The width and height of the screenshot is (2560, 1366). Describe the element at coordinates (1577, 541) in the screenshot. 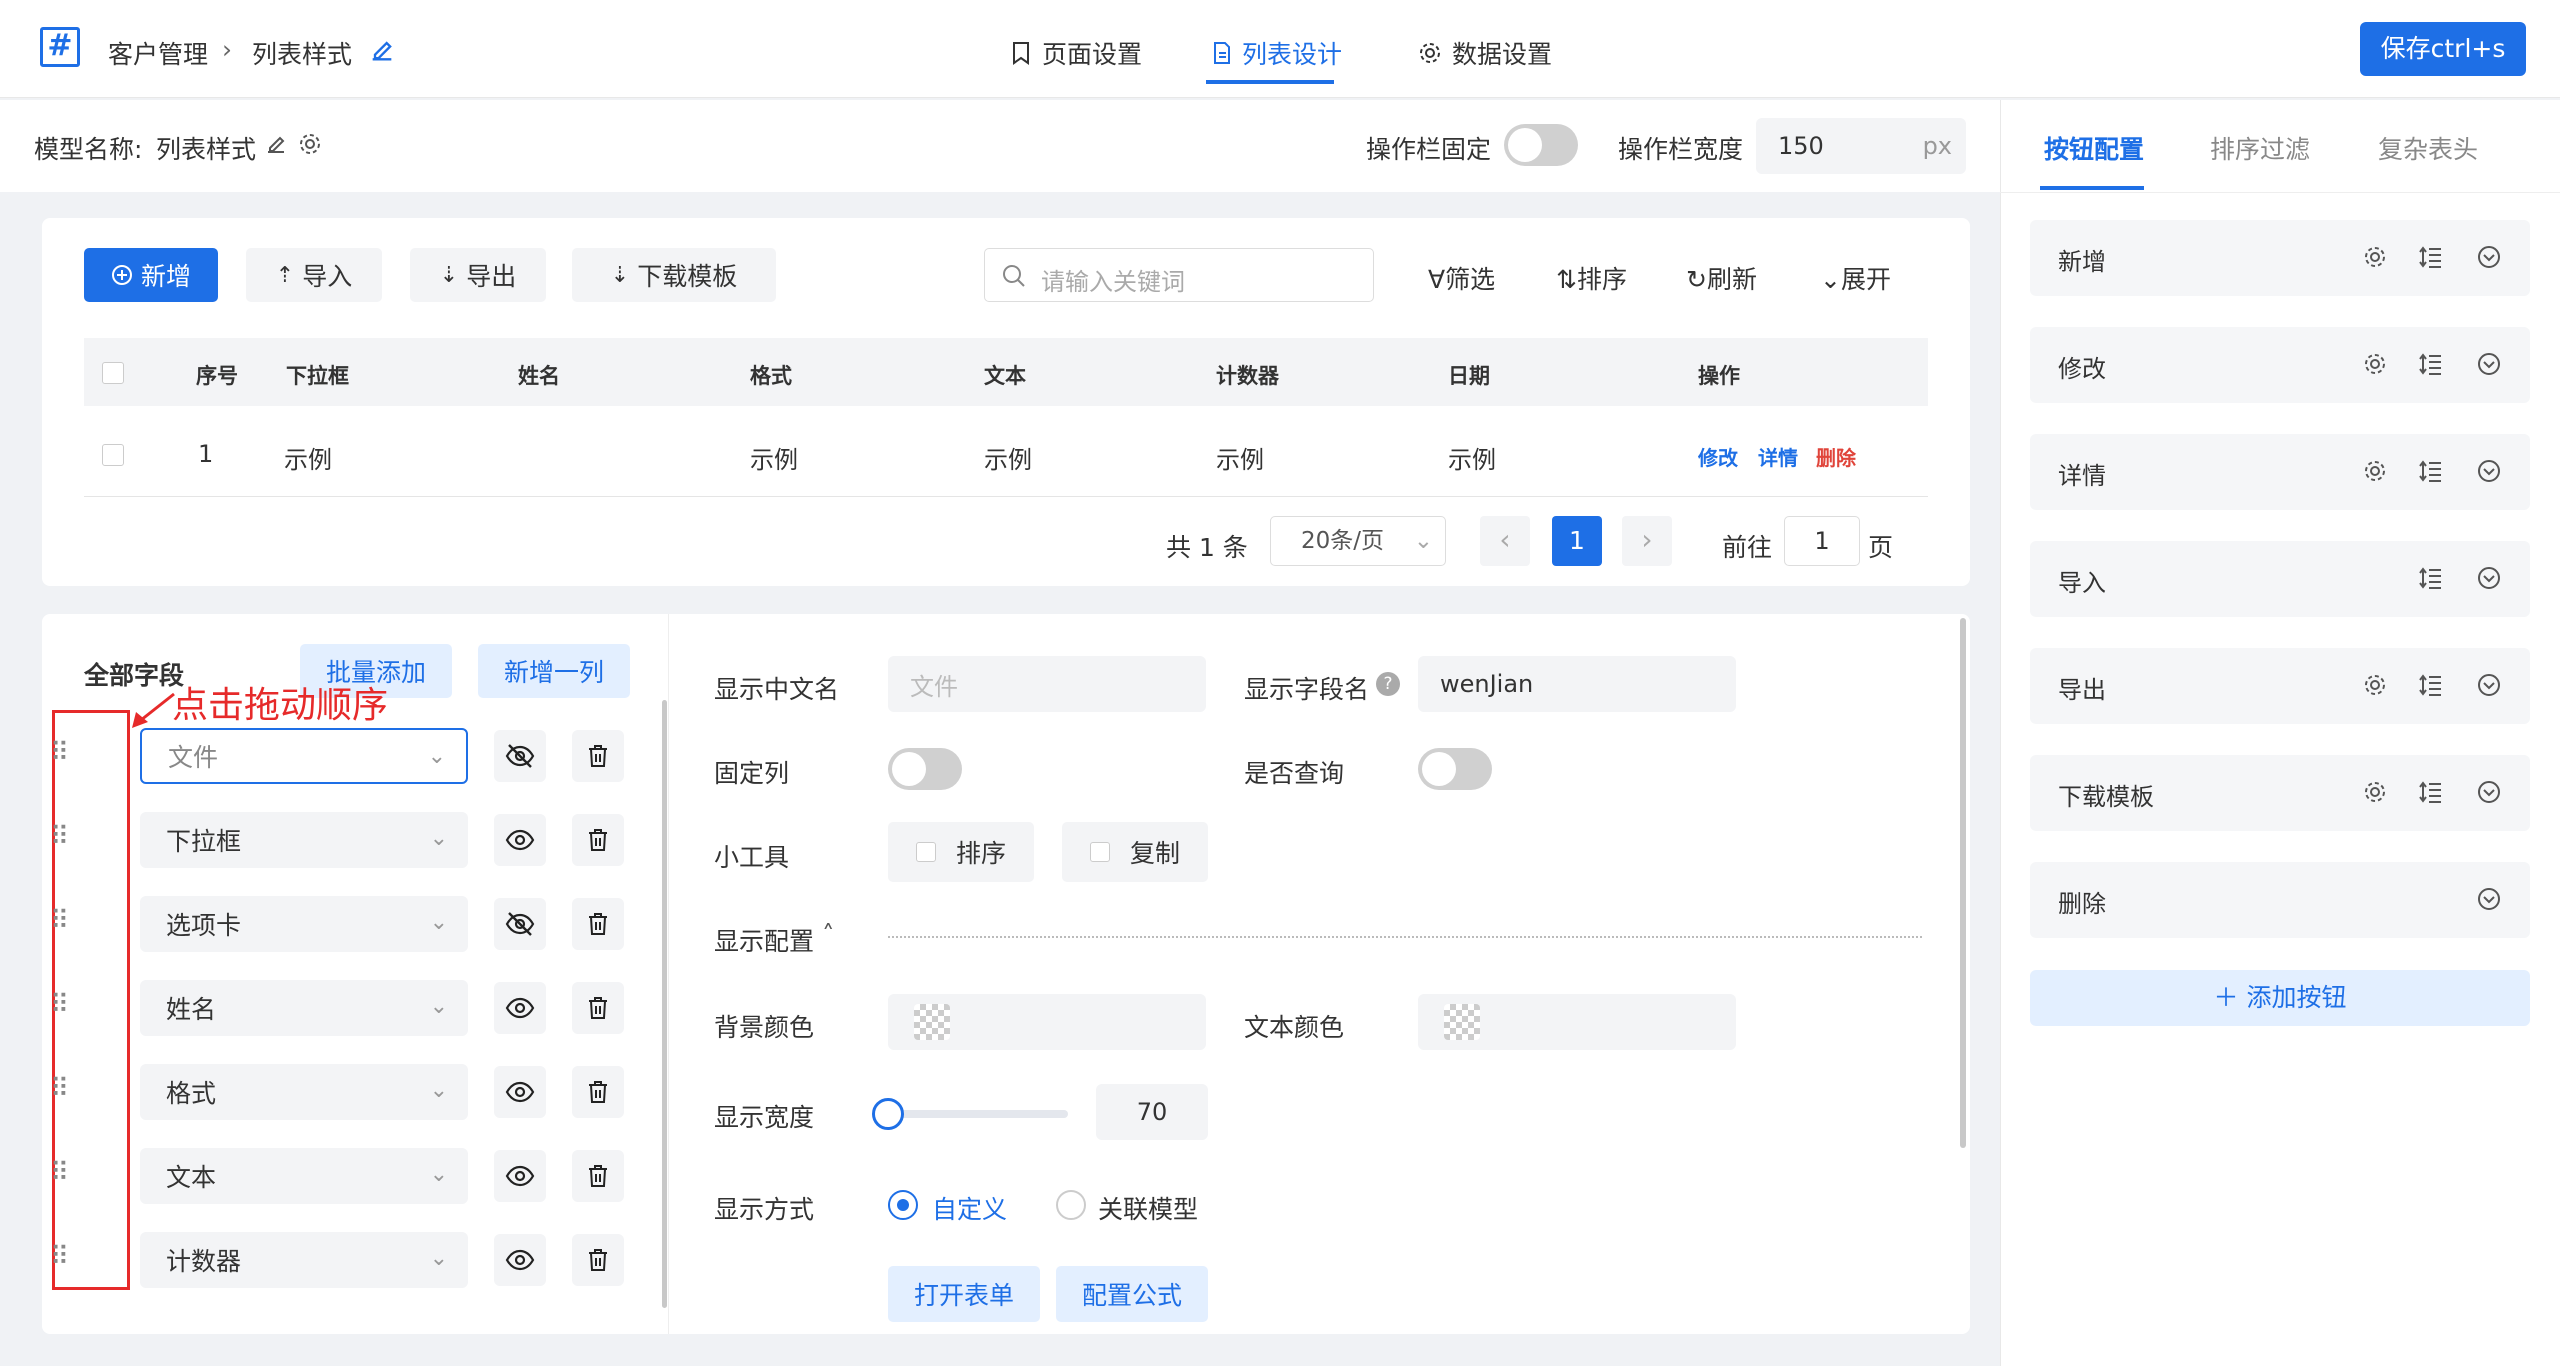

I see `page-1-button: 1` at that location.